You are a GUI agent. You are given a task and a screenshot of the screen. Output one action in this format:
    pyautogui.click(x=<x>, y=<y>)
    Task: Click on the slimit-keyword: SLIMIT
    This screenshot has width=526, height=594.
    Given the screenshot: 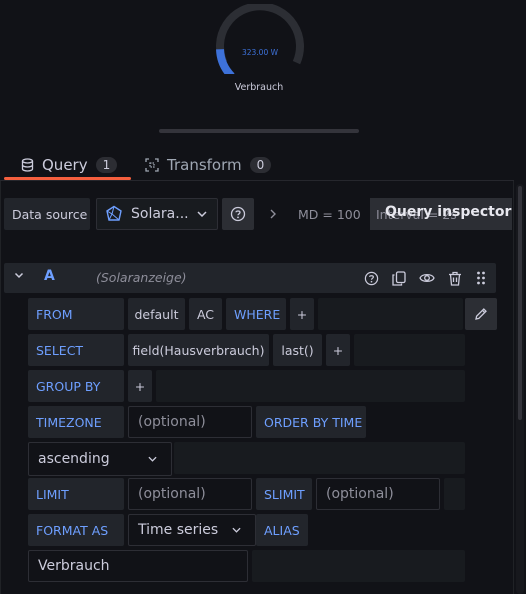 What is the action you would take?
    pyautogui.click(x=284, y=494)
    